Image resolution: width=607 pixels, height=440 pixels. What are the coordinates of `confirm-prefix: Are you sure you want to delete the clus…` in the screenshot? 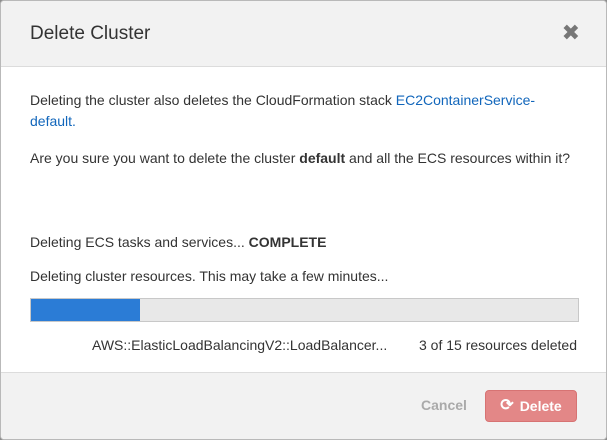 It's located at (165, 158).